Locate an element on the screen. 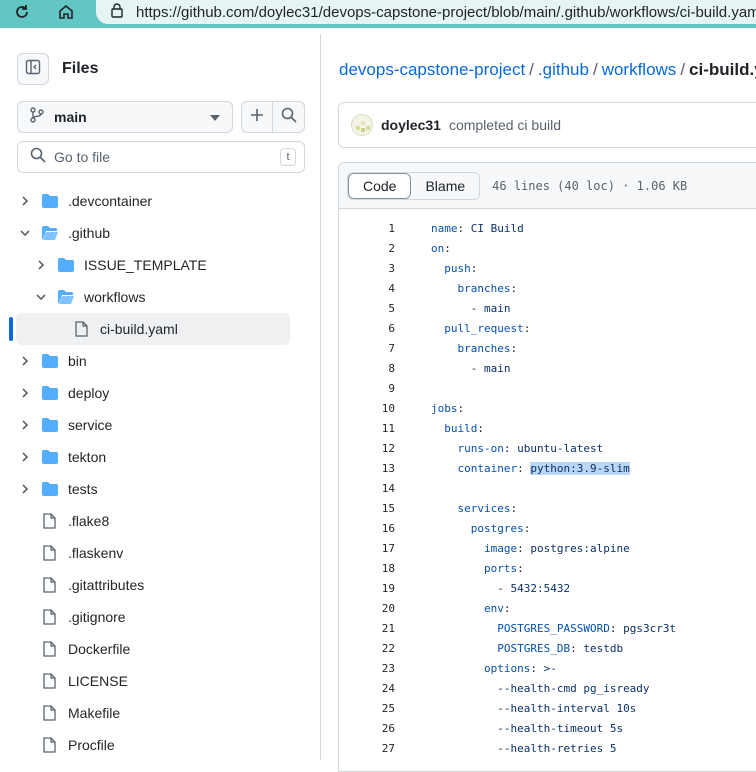  line-number: 4 is located at coordinates (367, 289).